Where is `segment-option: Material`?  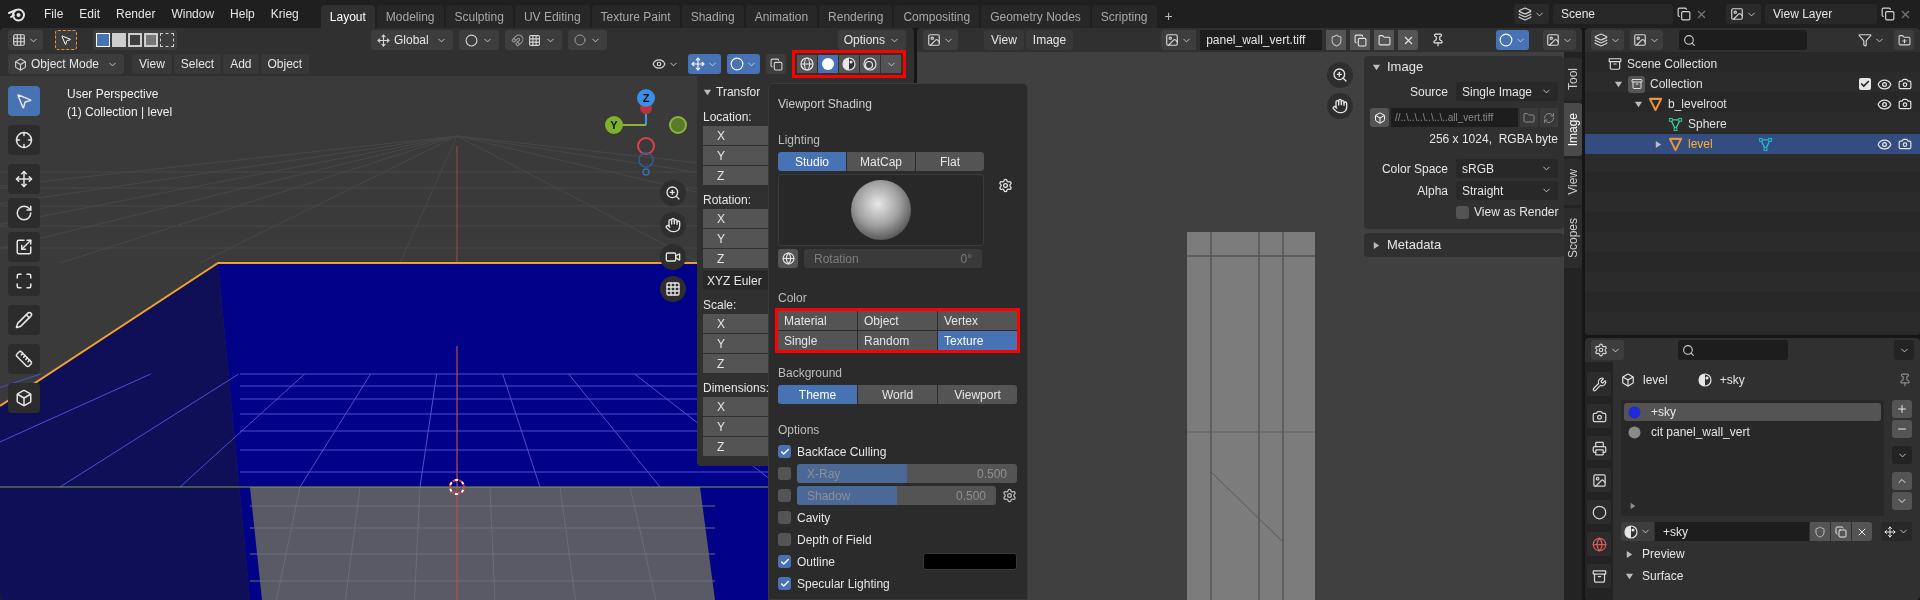
segment-option: Material is located at coordinates (817, 320).